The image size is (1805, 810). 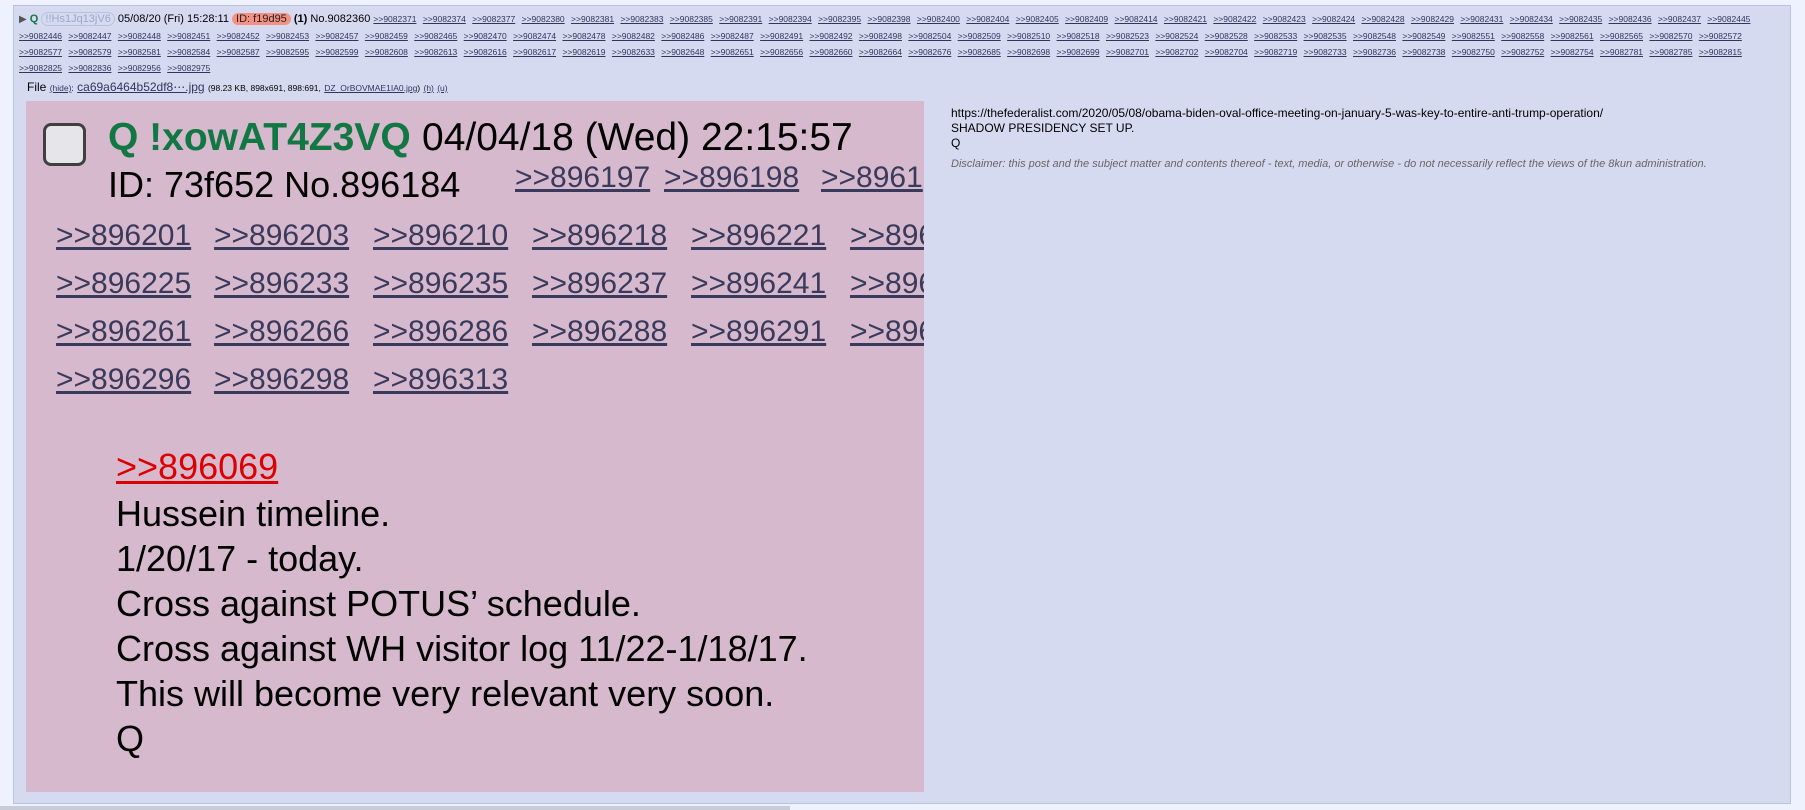 I want to click on reply-link: >>9082518, so click(x=1078, y=36).